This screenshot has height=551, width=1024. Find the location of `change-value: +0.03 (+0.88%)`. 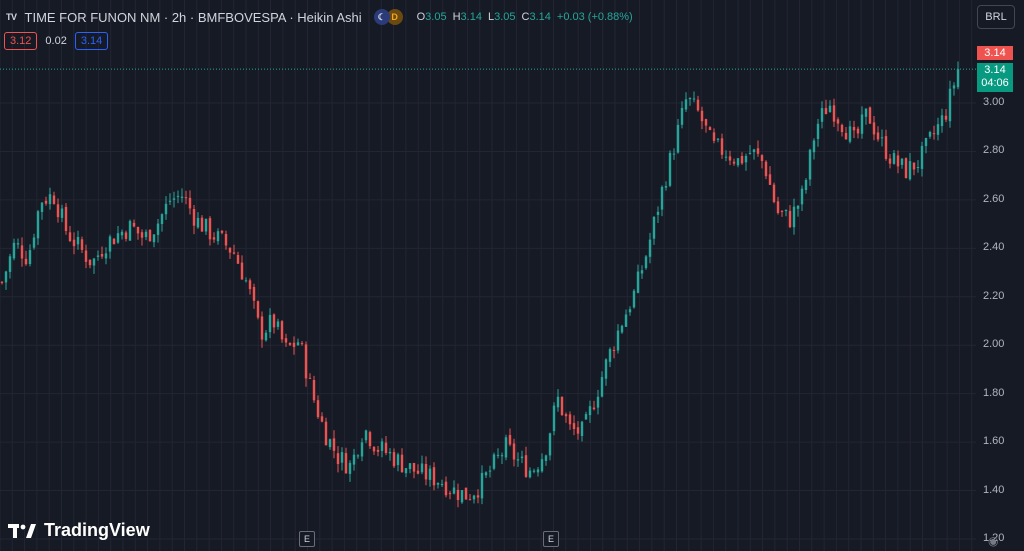

change-value: +0.03 (+0.88%) is located at coordinates (594, 17).